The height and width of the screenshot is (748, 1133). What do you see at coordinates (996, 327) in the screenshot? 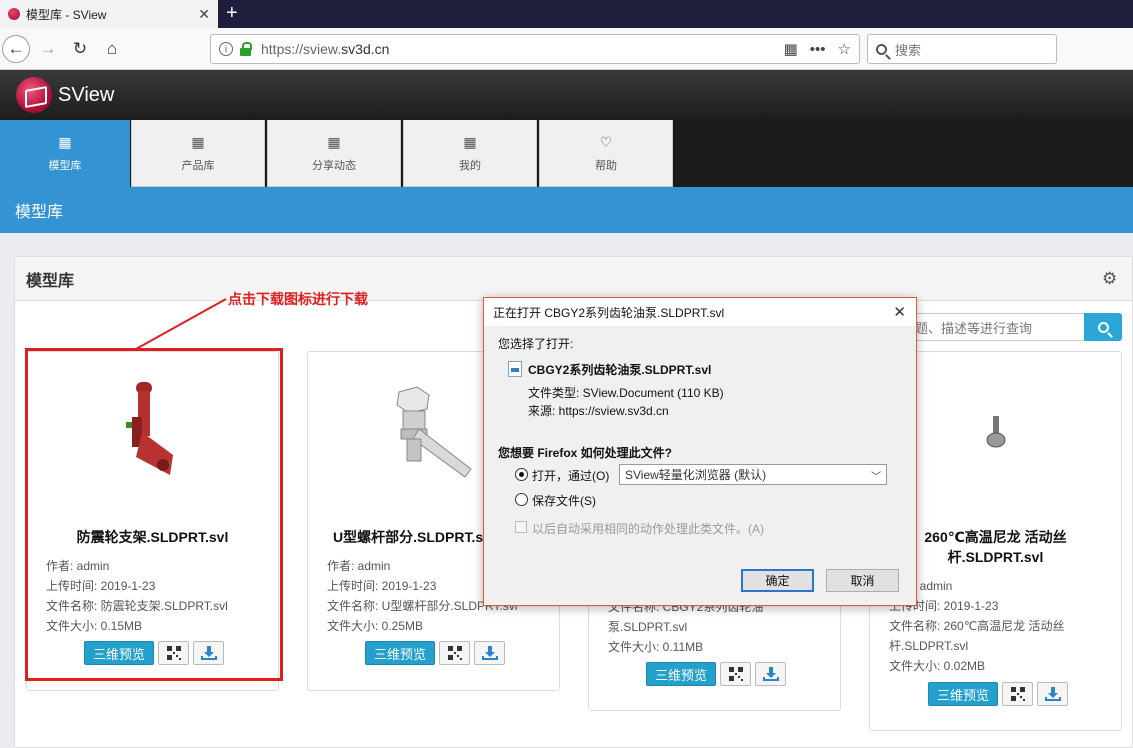
I see `query-input: 题、描述等进行查询` at bounding box center [996, 327].